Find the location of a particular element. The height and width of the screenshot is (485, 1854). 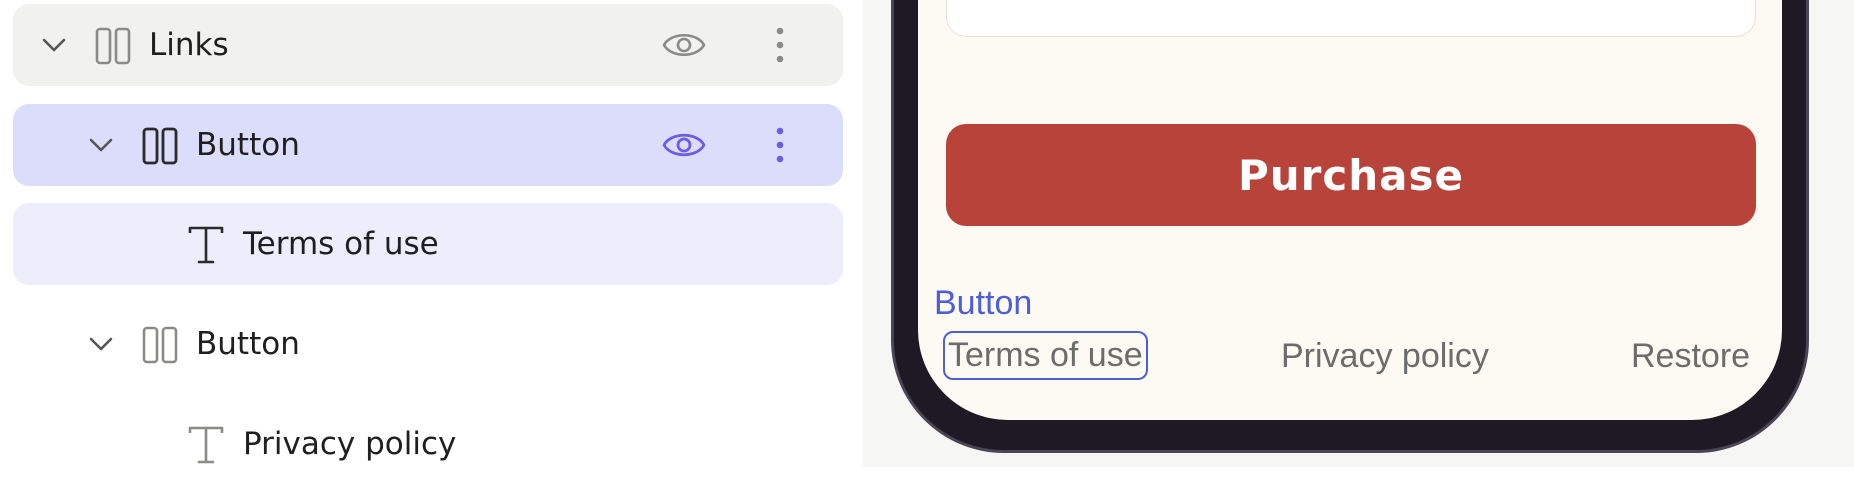

layer-row-links: Links is located at coordinates (428, 45).